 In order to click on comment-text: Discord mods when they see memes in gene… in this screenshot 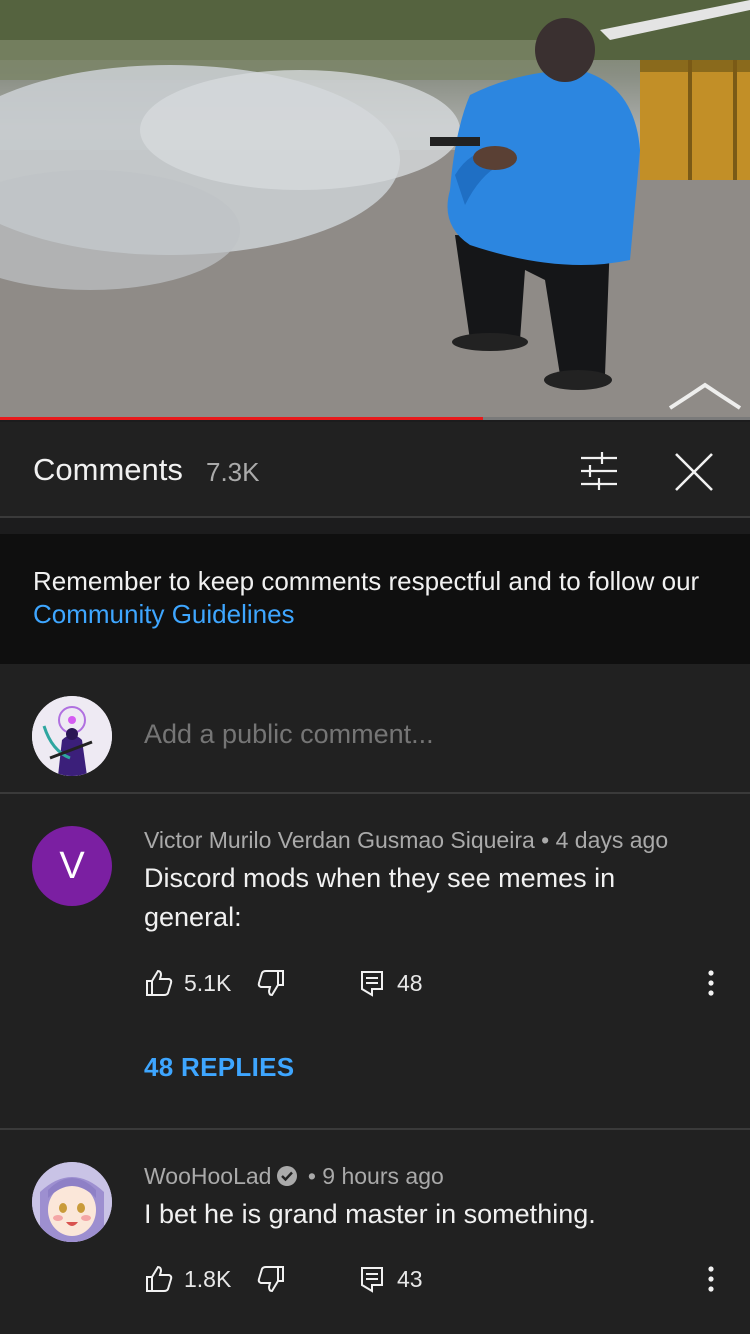, I will do `click(380, 897)`.